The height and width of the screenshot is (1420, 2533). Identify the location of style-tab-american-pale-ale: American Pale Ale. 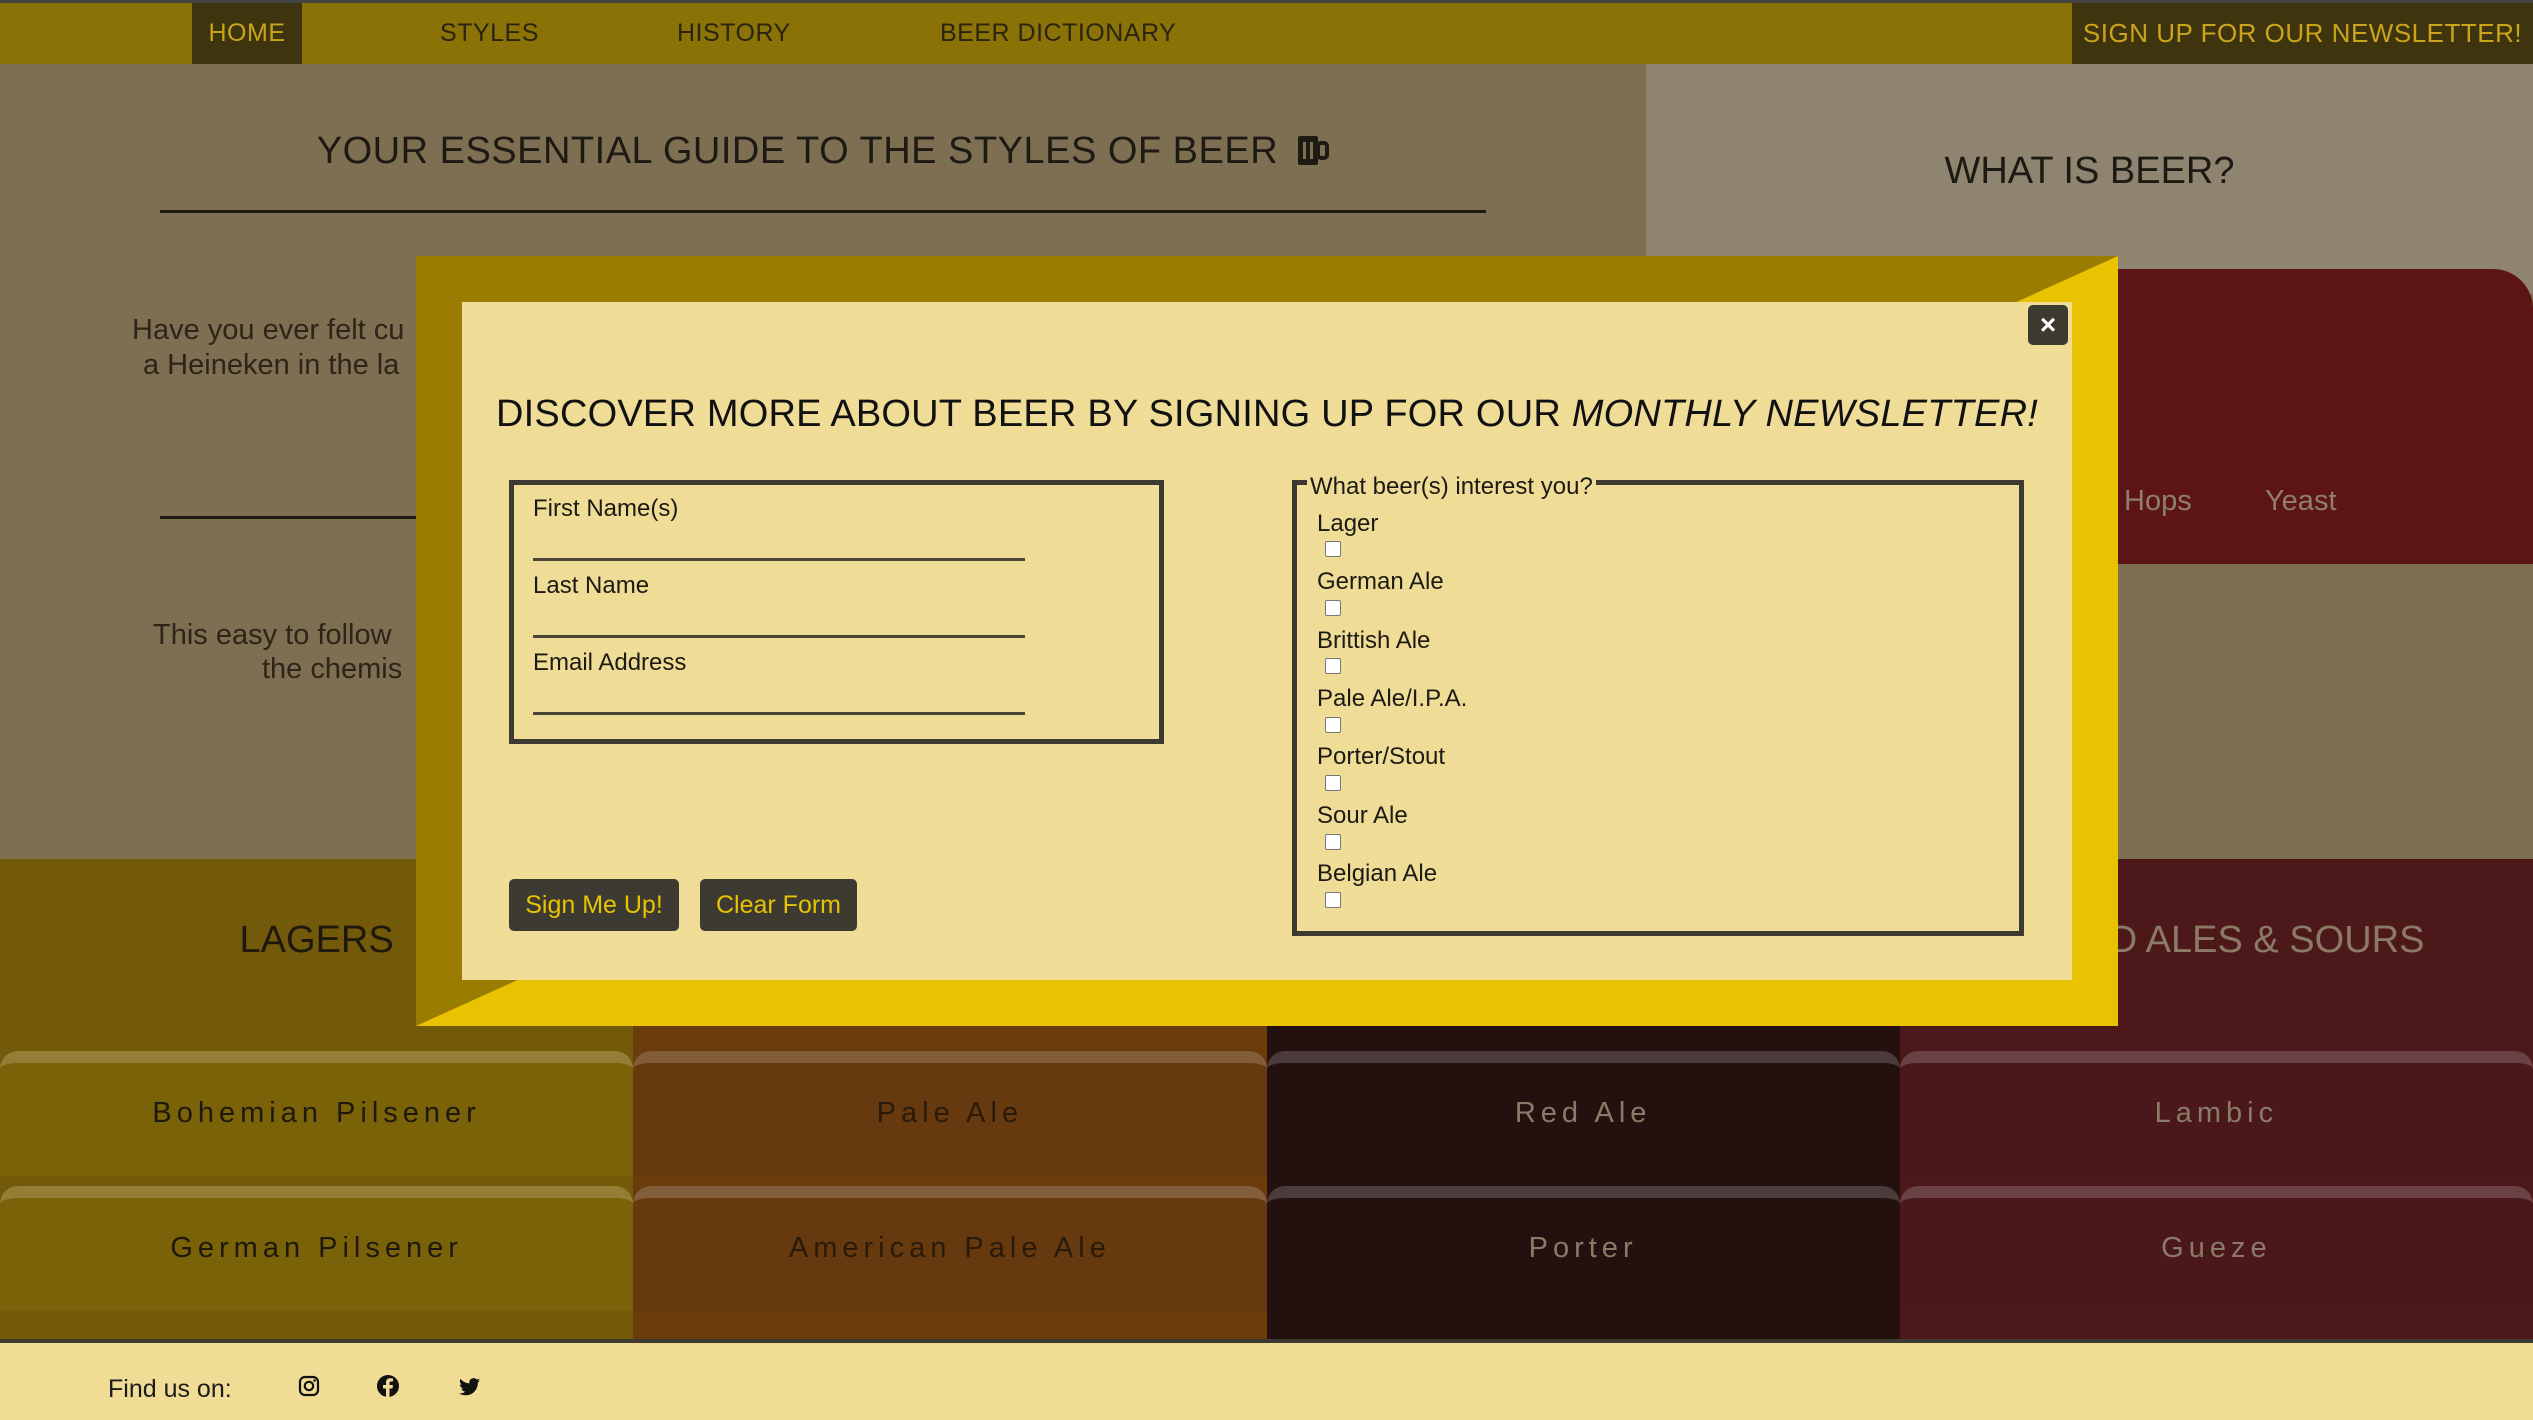
(950, 1248).